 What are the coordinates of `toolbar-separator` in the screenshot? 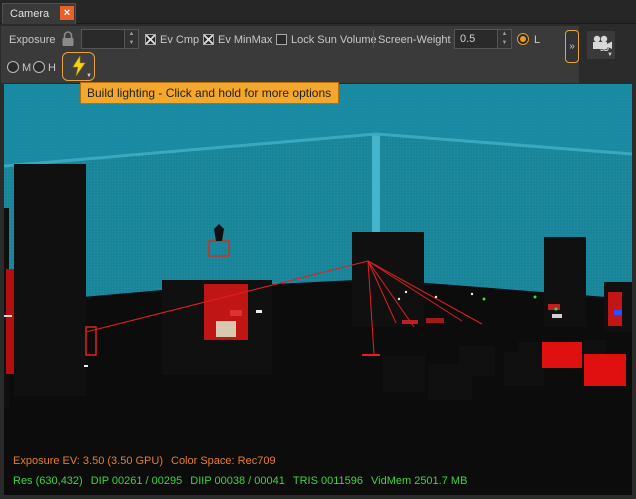 It's located at (373, 39).